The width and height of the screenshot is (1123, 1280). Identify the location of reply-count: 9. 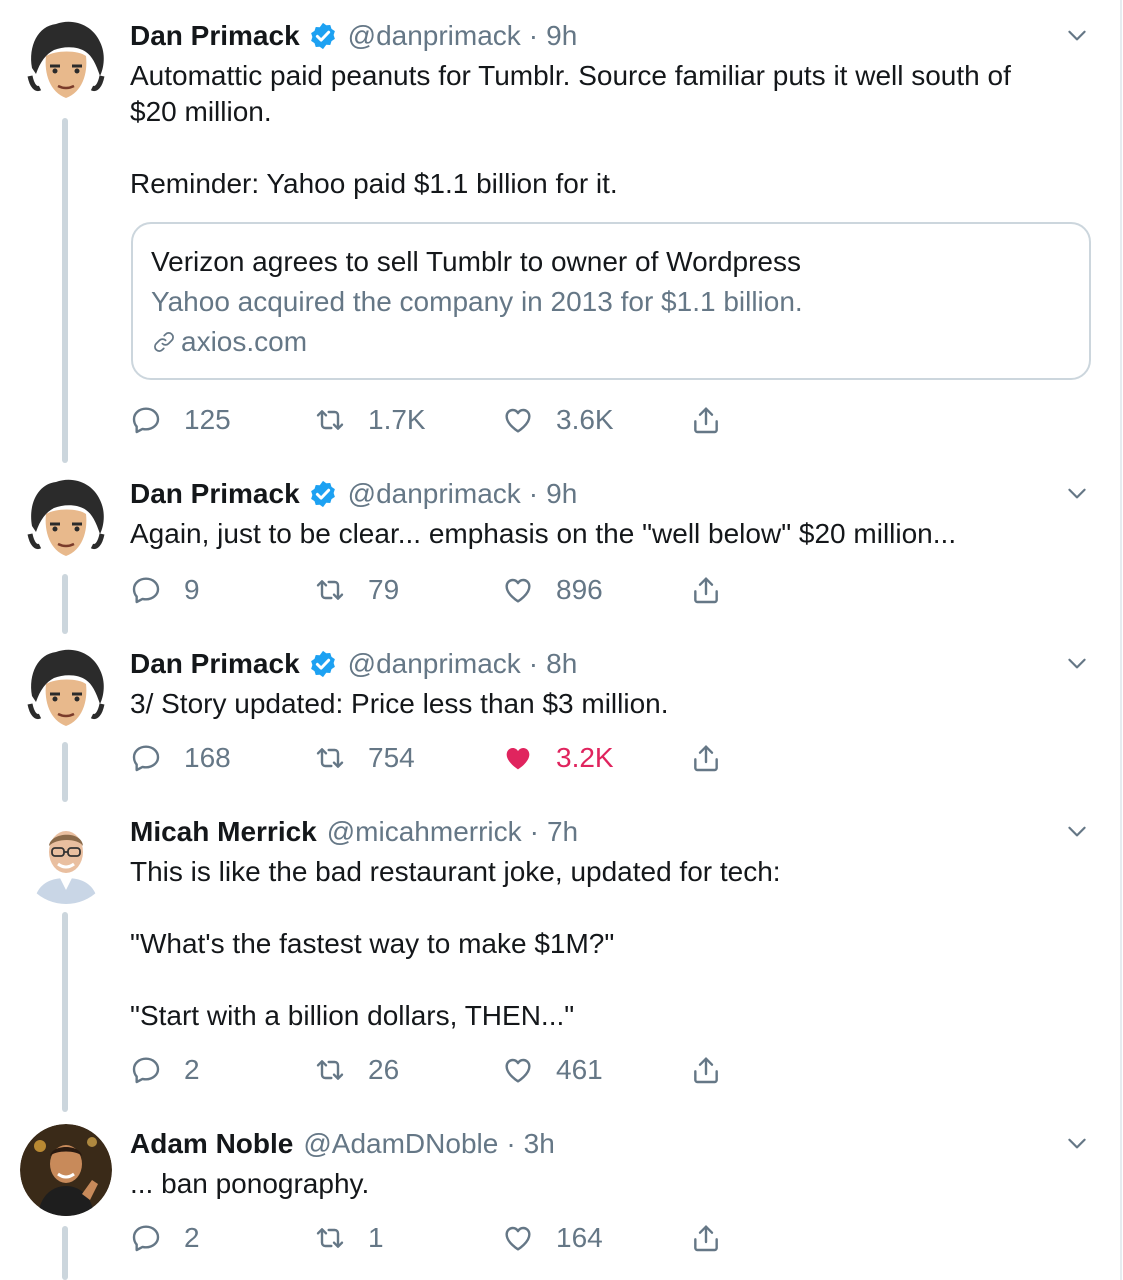
(192, 589).